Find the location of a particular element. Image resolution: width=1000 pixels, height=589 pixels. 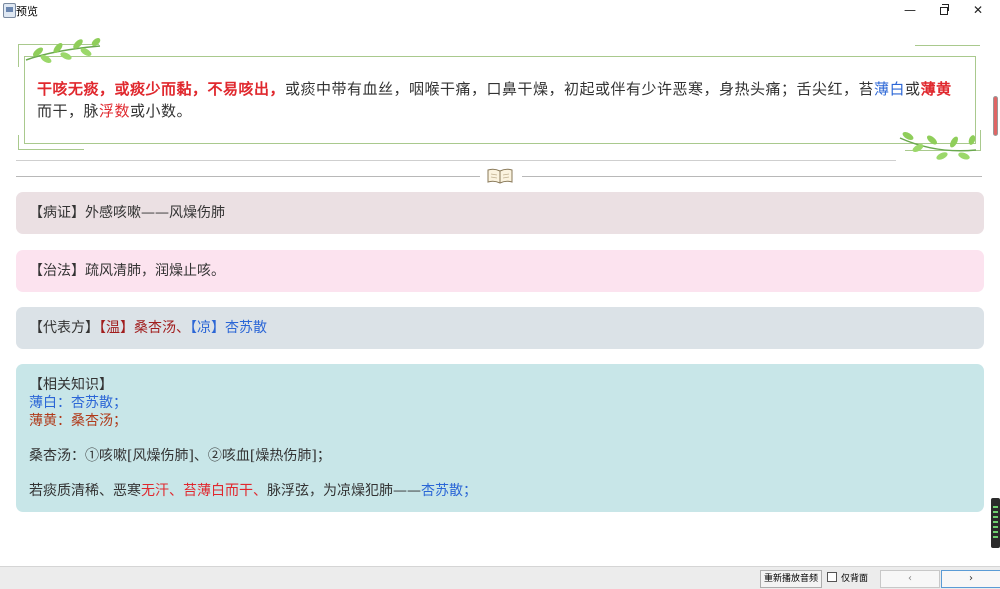

symptom-text: 或 is located at coordinates (913, 89).